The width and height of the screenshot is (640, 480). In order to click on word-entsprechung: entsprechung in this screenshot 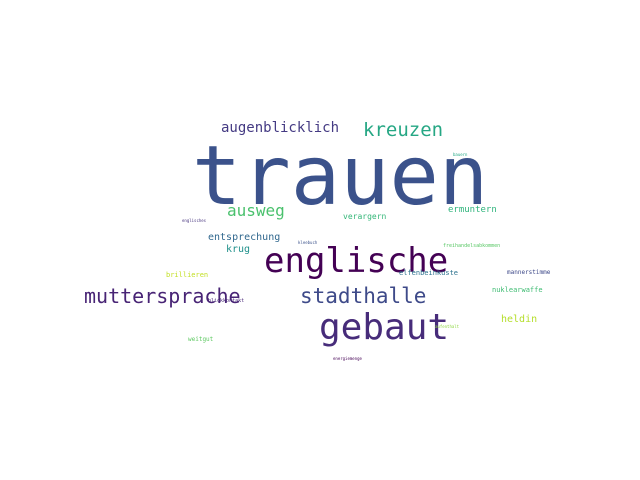, I will do `click(244, 237)`.